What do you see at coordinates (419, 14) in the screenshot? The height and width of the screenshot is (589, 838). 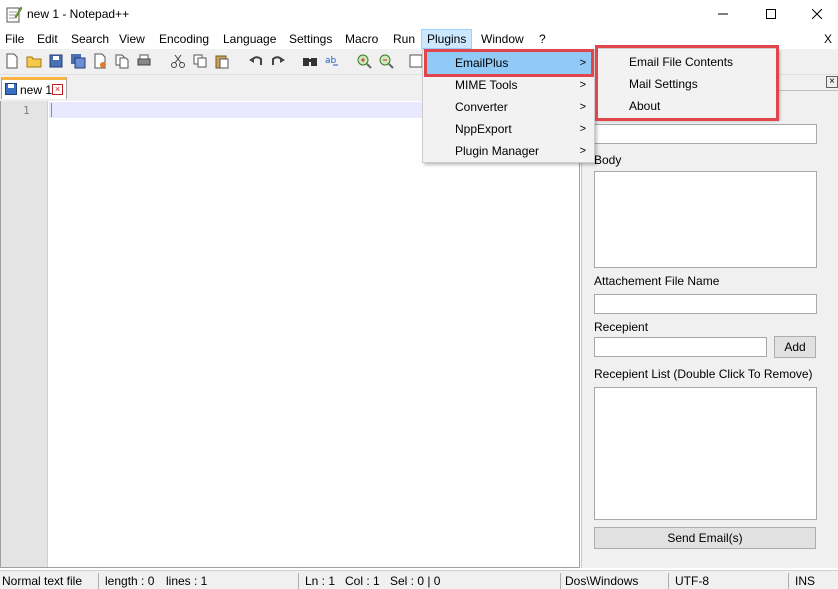 I see `title-bar: new 1 - Notepad++` at bounding box center [419, 14].